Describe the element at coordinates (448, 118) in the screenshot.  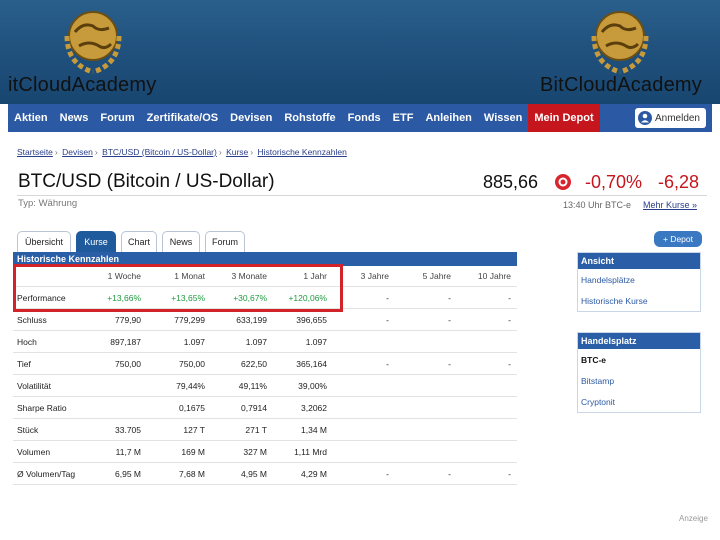
I see `nav-item-anleihen: Anleihen` at that location.